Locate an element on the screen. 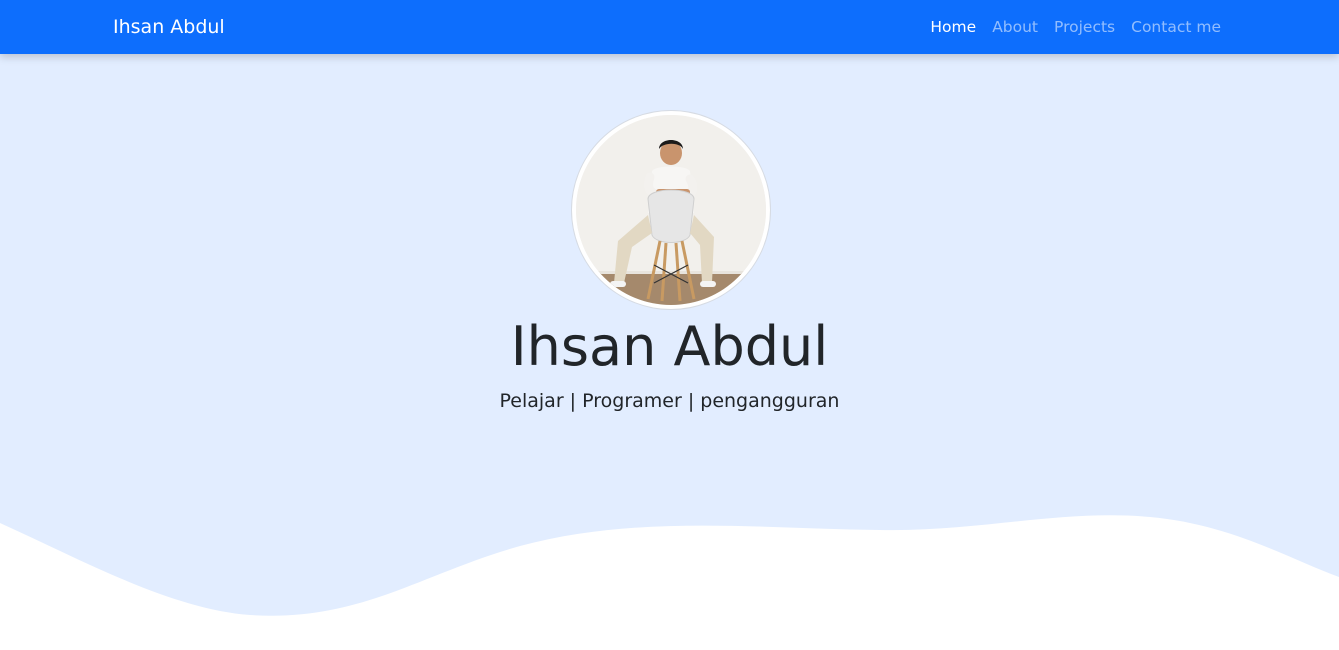  profile-photo-icon is located at coordinates (671, 210).